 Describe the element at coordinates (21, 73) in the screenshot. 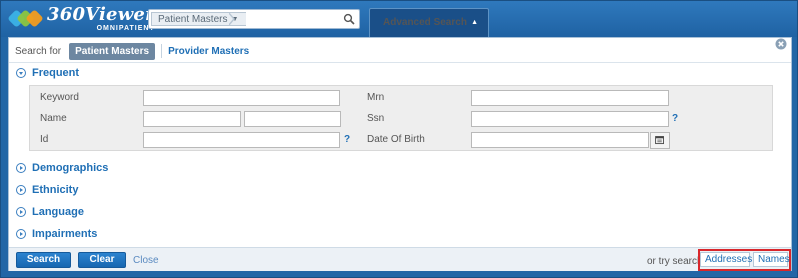

I see `expanded-toggle-icon` at that location.